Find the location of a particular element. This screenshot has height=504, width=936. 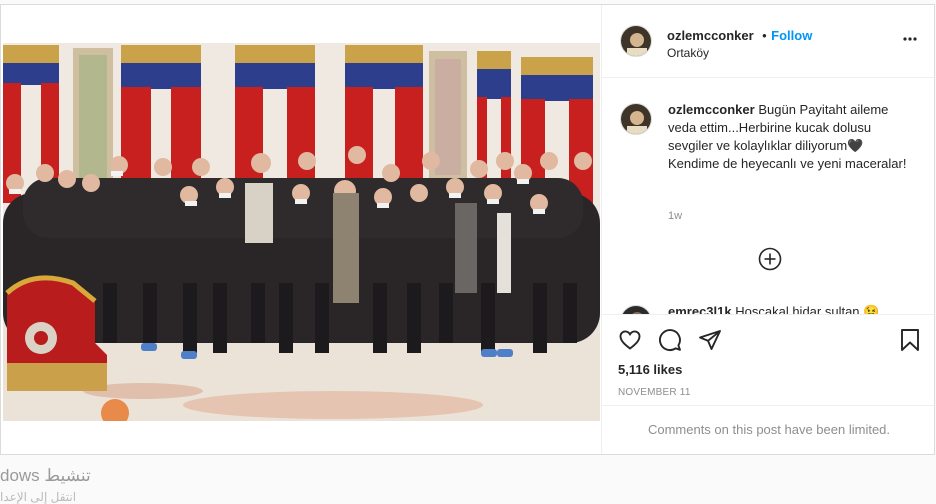

post-actions: 5,116 likes NOVEMBER 11 is located at coordinates (769, 356).